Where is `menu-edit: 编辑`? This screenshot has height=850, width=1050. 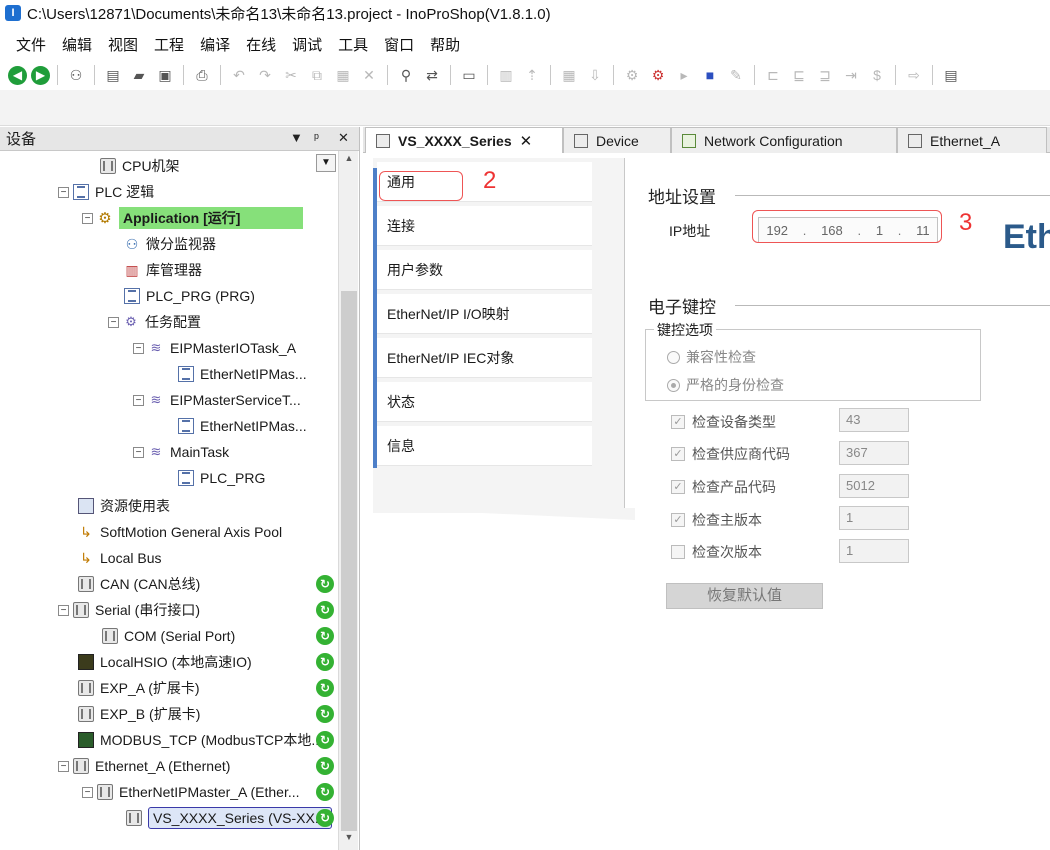
menu-edit: 编辑 is located at coordinates (77, 44).